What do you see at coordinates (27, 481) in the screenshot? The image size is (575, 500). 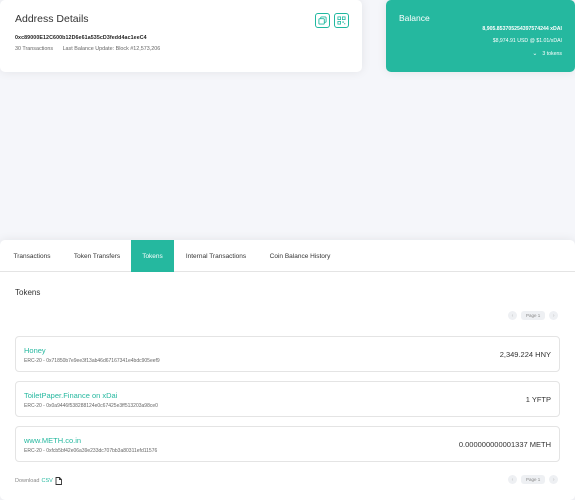 I see `download-label: Download` at bounding box center [27, 481].